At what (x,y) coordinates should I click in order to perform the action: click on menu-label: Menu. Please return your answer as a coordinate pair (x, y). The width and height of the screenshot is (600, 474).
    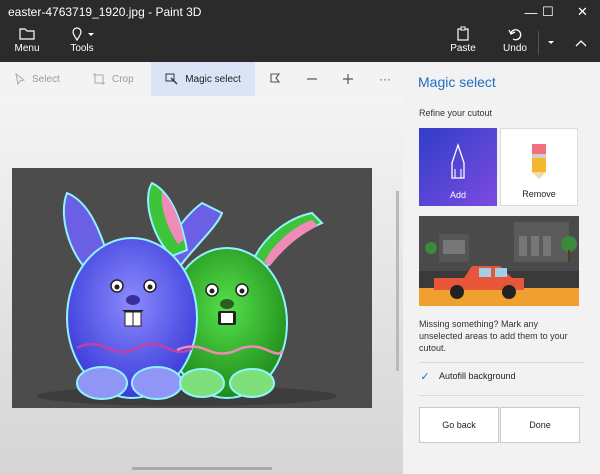
    Looking at the image, I should click on (27, 48).